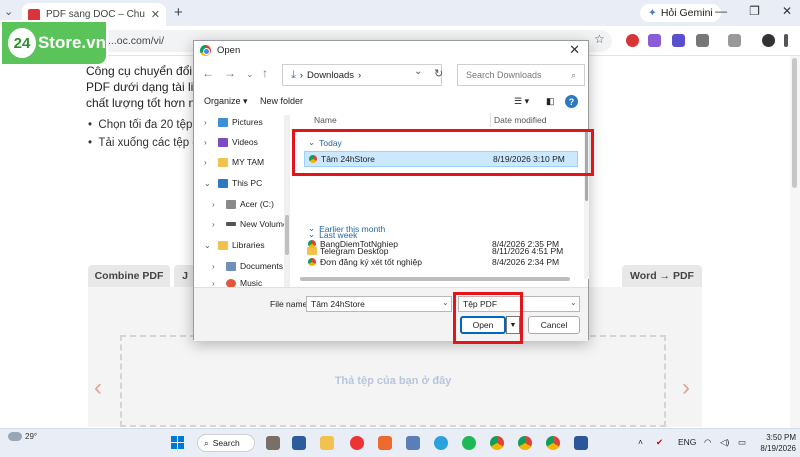 This screenshot has height=457, width=800. What do you see at coordinates (742, 442) in the screenshot?
I see `battery-icon: ▭` at bounding box center [742, 442].